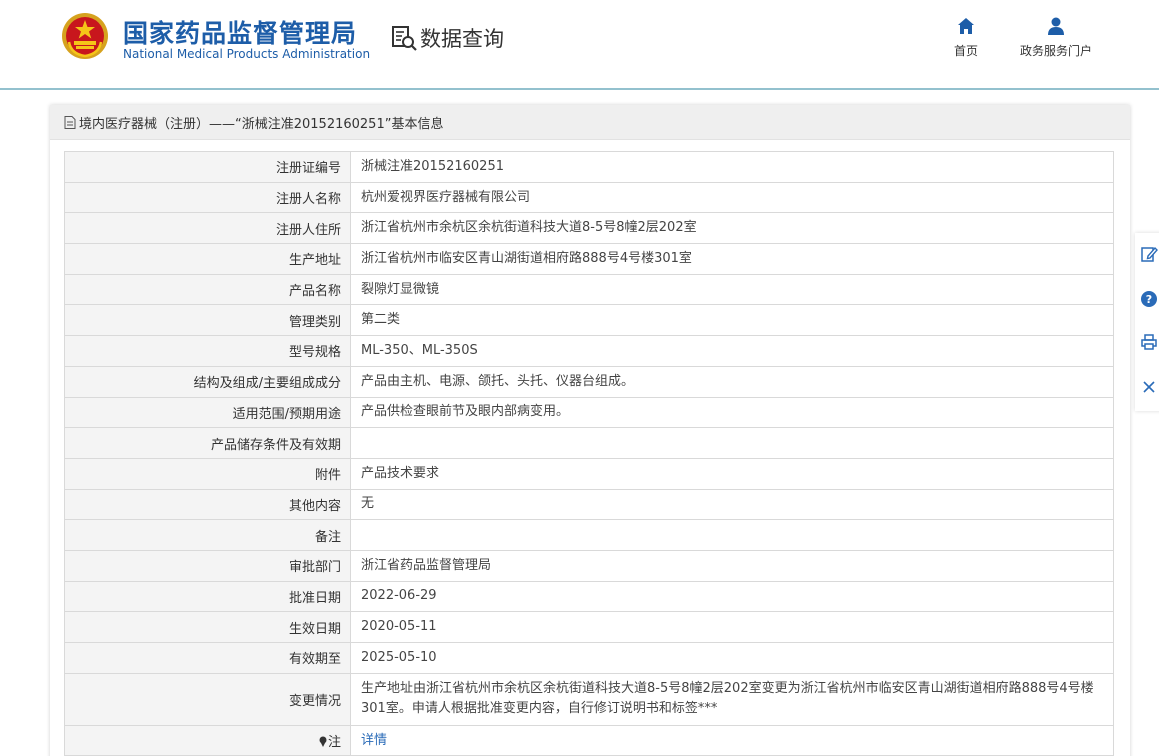 The image size is (1159, 756). I want to click on table-row: 管理类别 第二类, so click(589, 320).